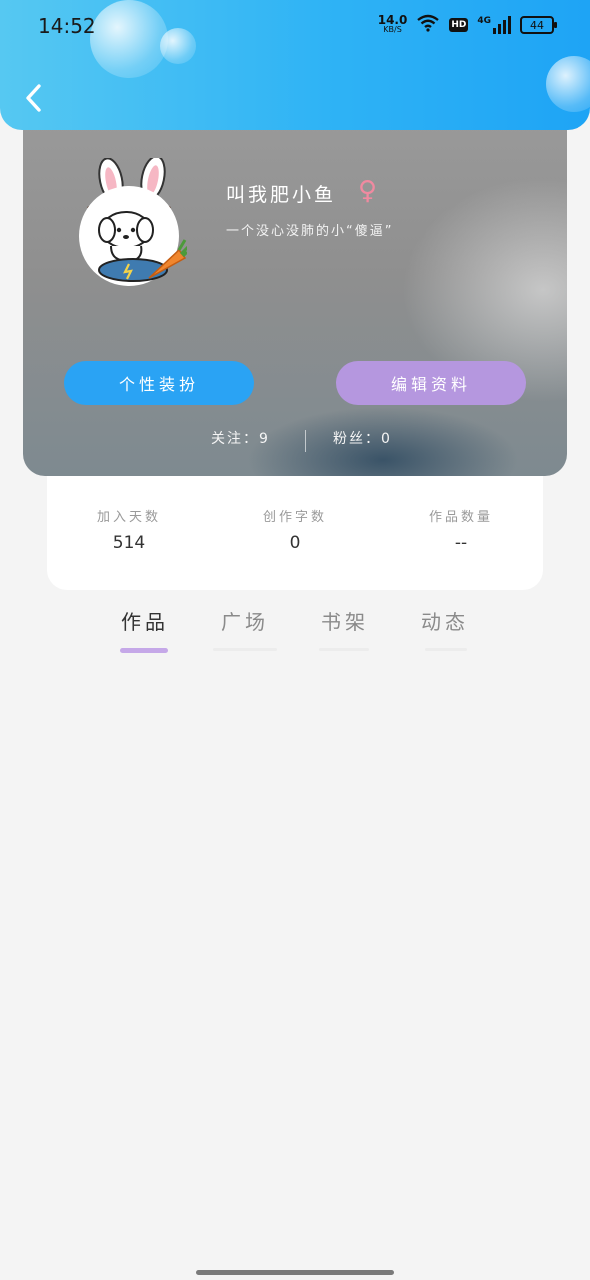  What do you see at coordinates (240, 438) in the screenshot?
I see `following-count: 关注：9` at bounding box center [240, 438].